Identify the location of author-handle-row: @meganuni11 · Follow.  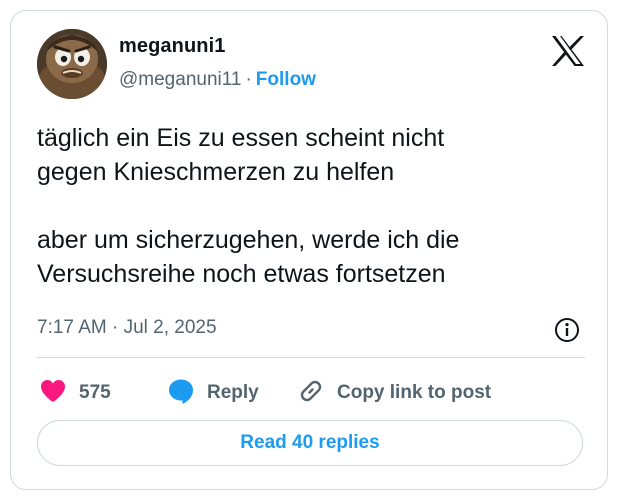
(217, 80).